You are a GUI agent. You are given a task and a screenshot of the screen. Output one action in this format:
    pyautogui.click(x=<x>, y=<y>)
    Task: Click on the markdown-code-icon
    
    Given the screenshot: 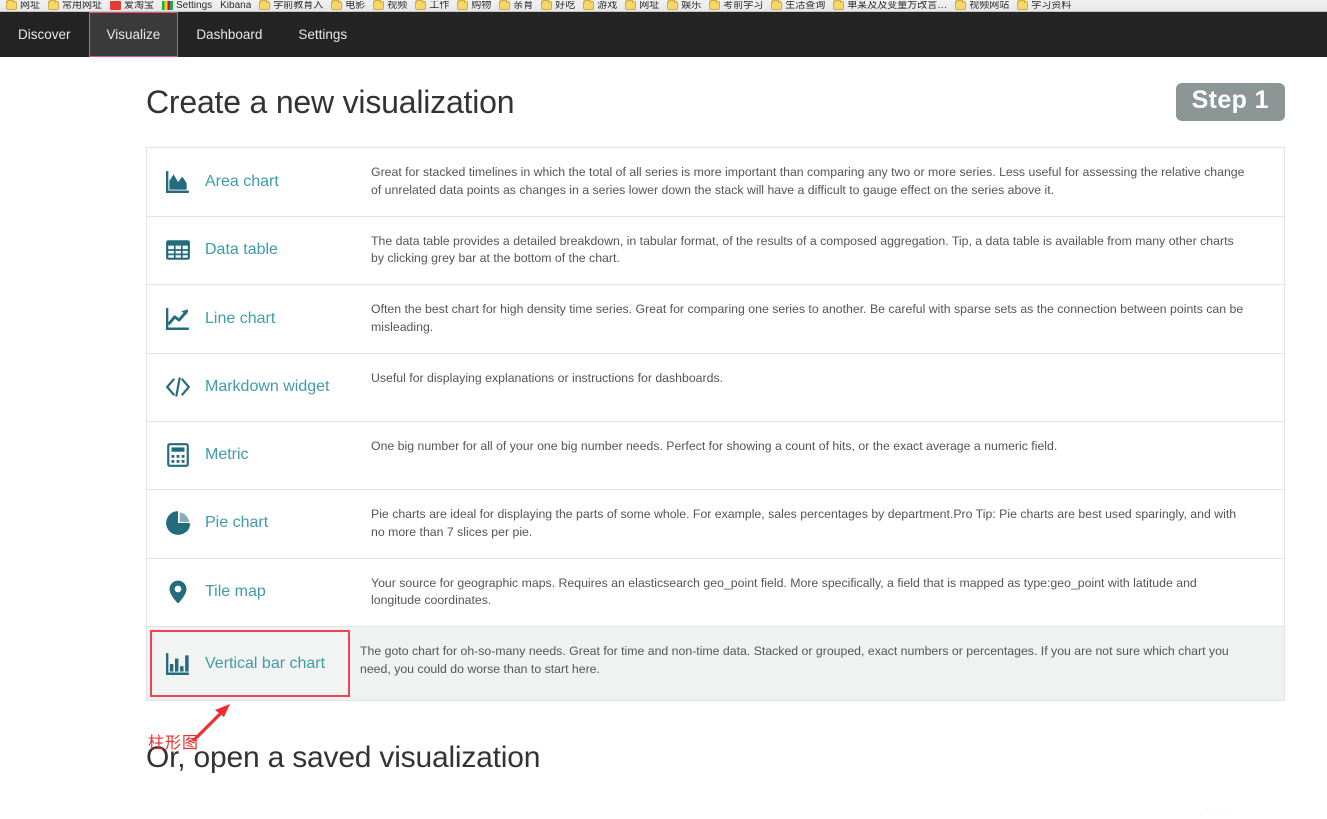 What is the action you would take?
    pyautogui.click(x=178, y=387)
    